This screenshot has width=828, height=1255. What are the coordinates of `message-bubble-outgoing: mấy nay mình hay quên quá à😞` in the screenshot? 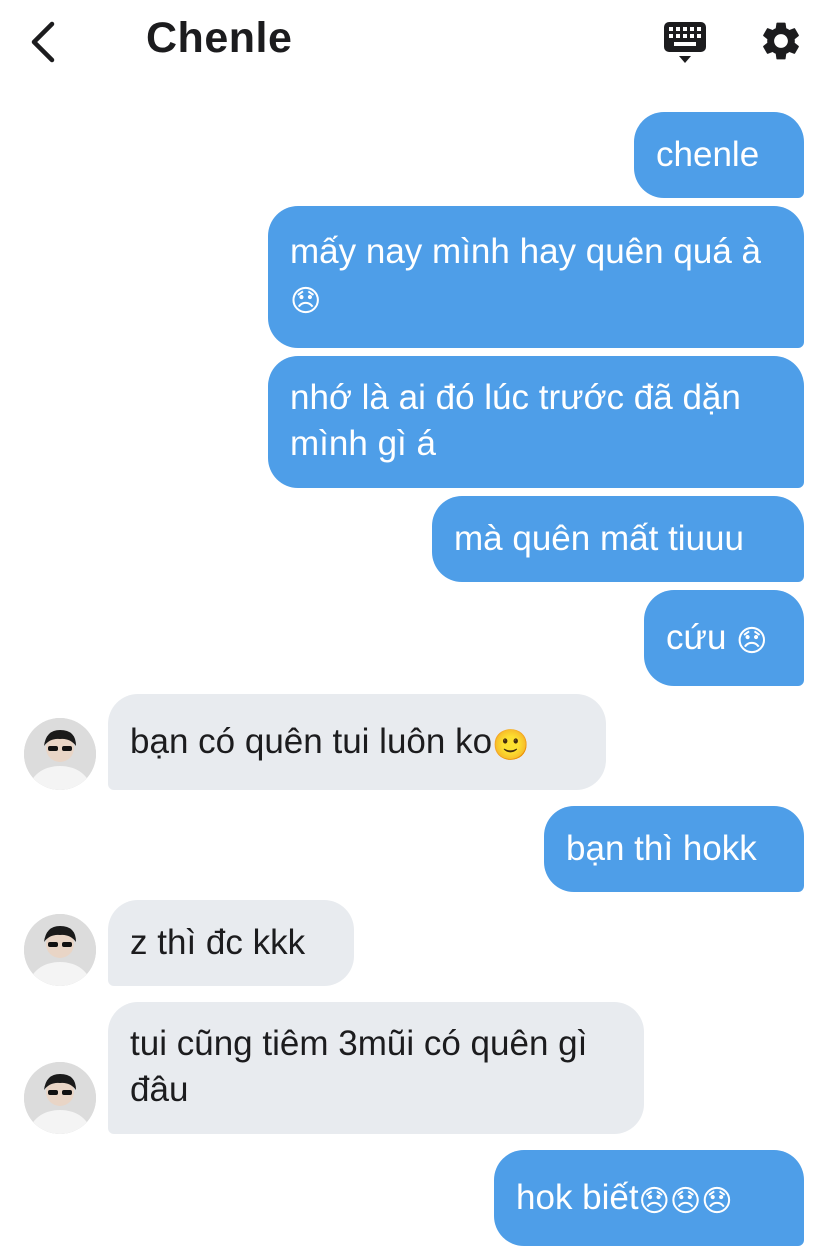 It's located at (536, 277).